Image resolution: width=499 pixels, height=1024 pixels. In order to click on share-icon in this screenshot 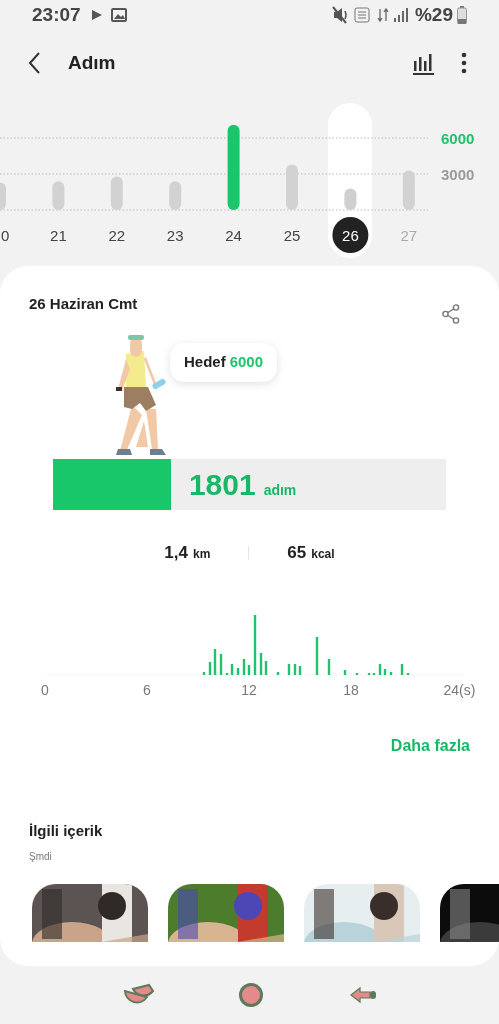, I will do `click(451, 314)`.